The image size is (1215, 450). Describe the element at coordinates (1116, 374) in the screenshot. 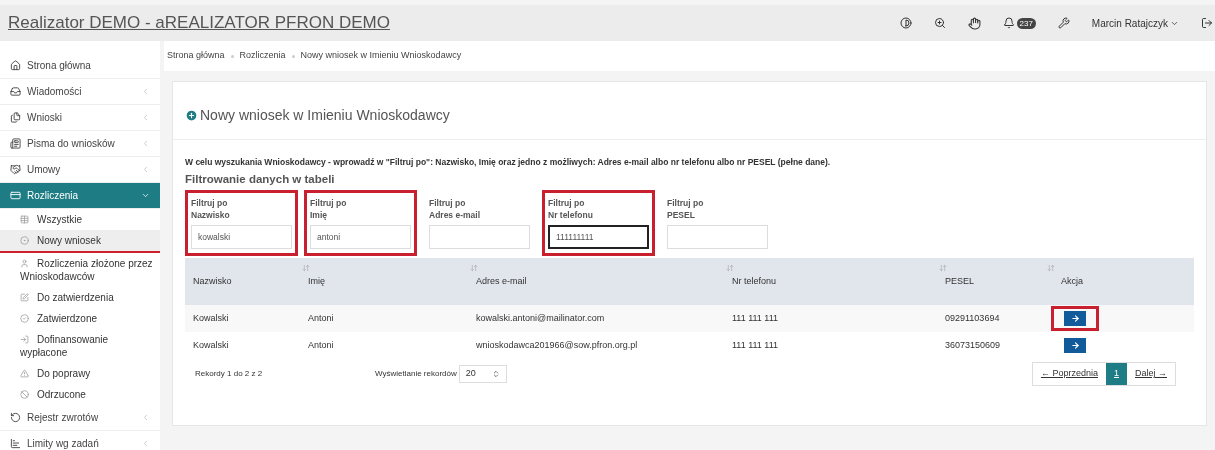

I see `page-number: 1` at that location.